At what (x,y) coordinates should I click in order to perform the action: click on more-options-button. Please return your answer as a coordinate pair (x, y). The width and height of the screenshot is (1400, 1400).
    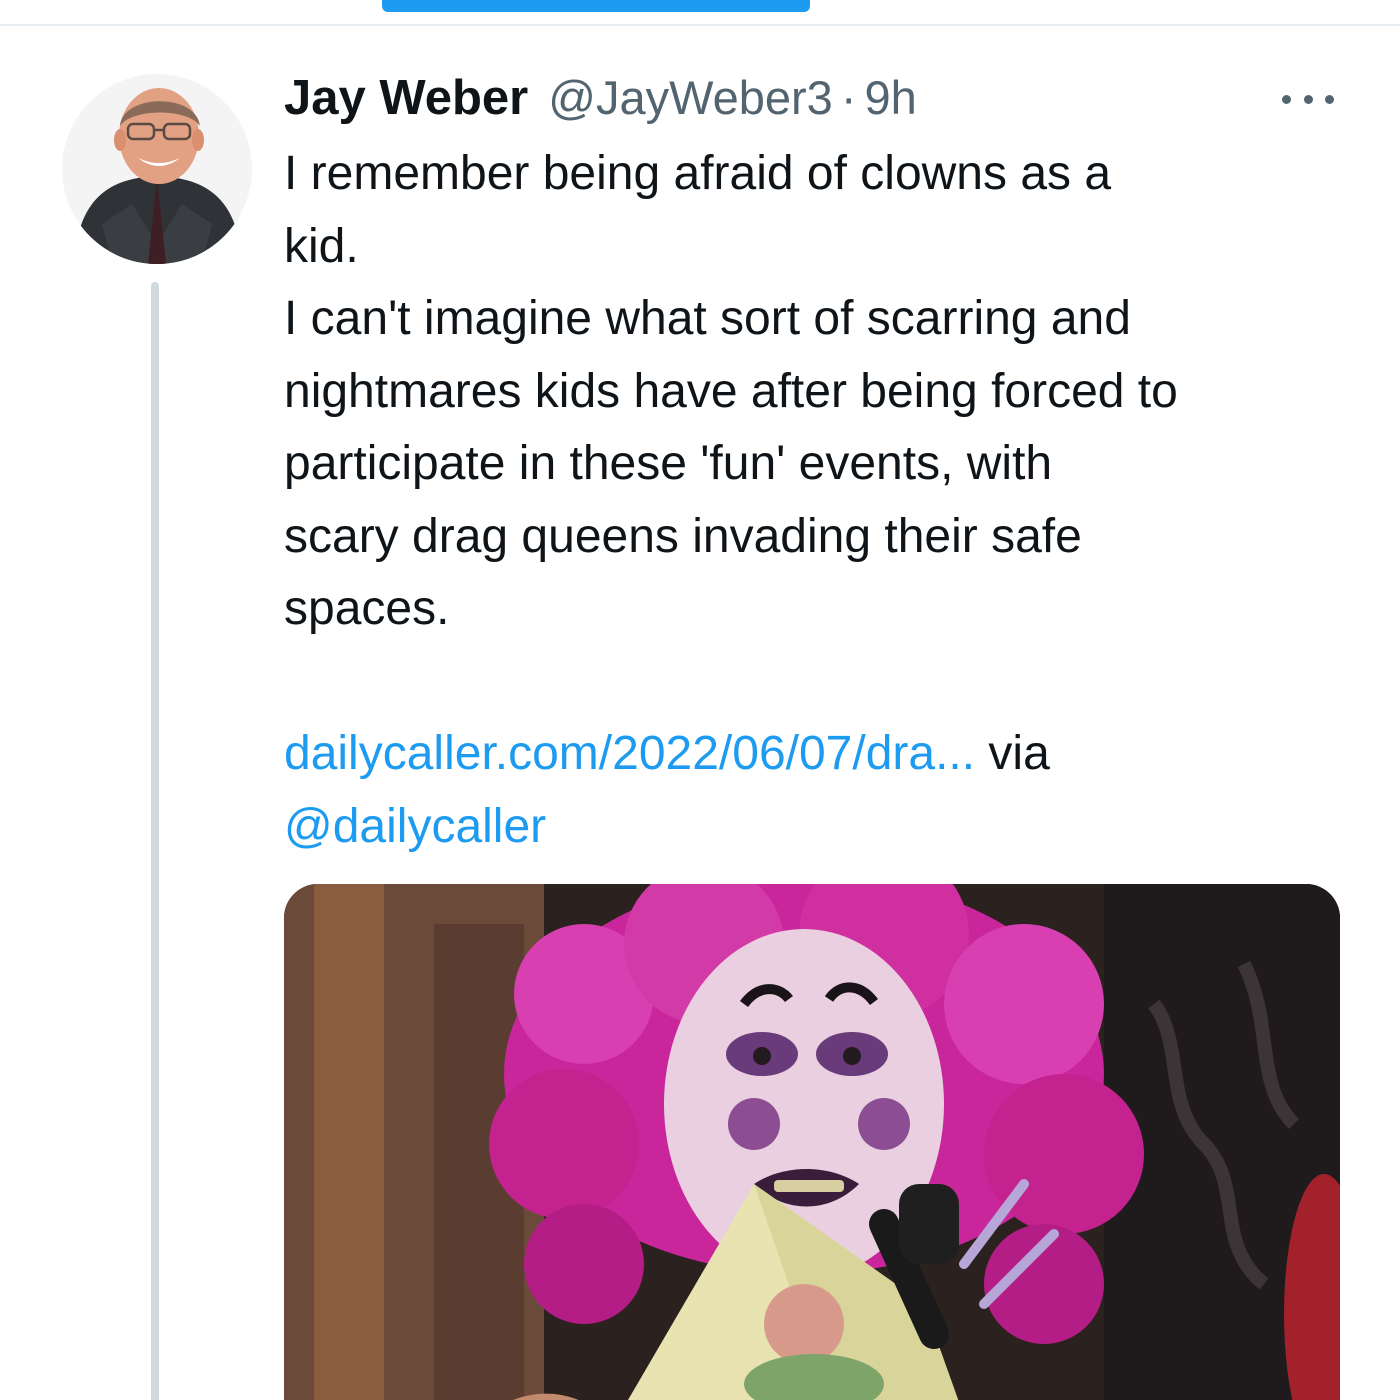
    Looking at the image, I should click on (1308, 99).